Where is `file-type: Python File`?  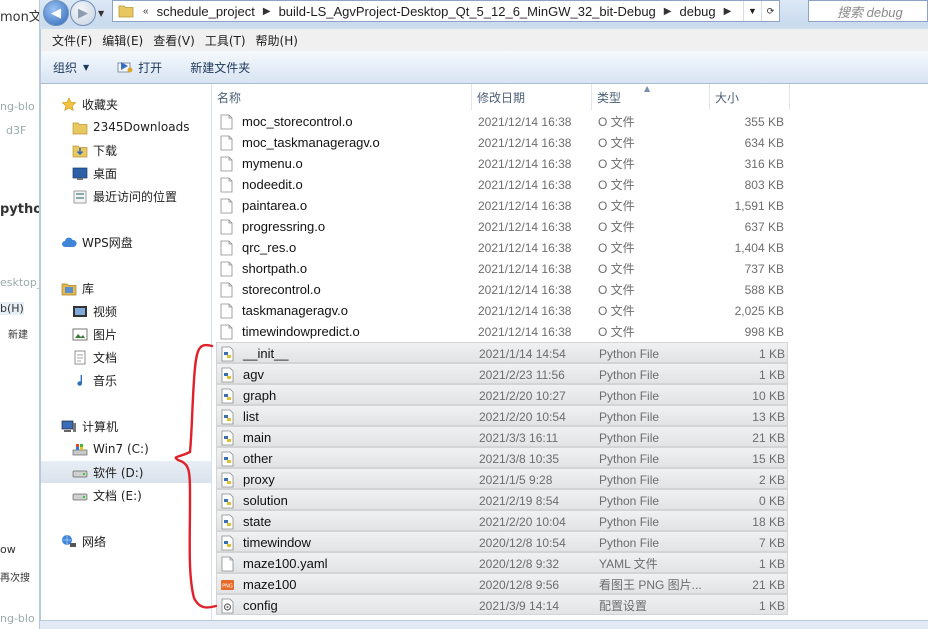
file-type: Python File is located at coordinates (629, 500).